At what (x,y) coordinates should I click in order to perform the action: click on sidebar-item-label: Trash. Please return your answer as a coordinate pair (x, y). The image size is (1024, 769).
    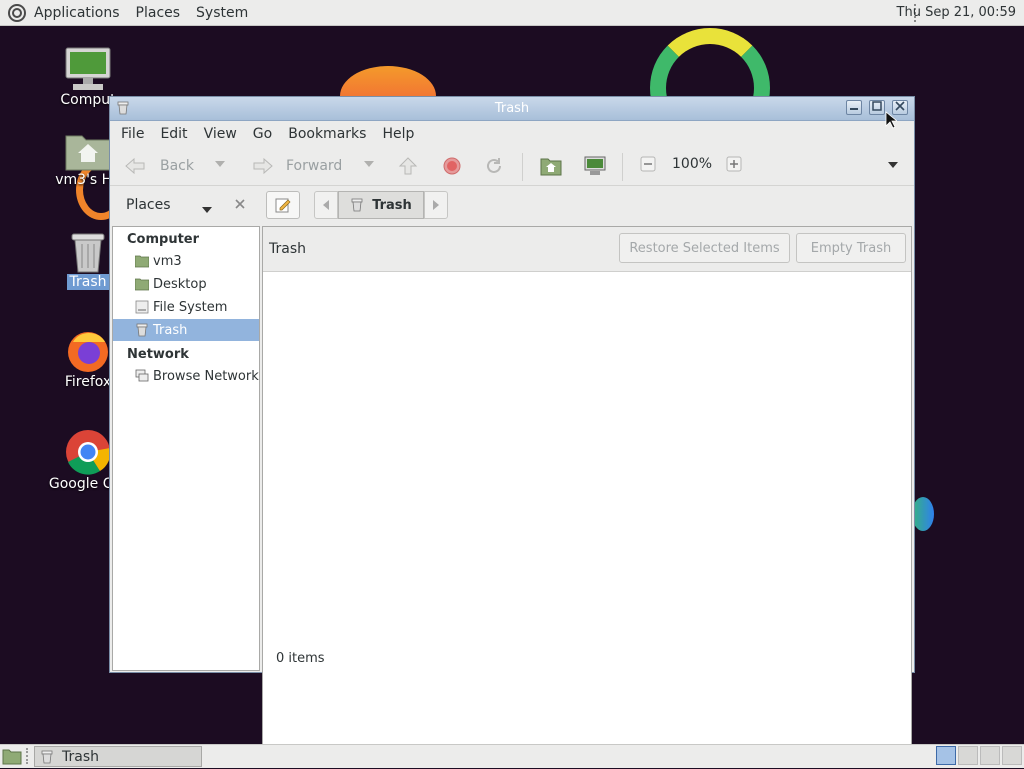
    Looking at the image, I should click on (170, 330).